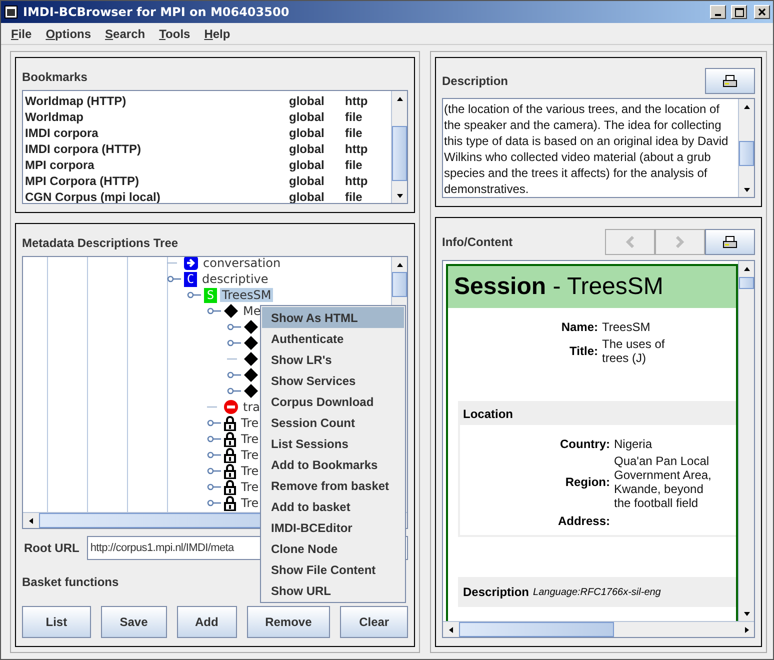 The width and height of the screenshot is (774, 660). I want to click on tree-node-label: Me, so click(252, 311).